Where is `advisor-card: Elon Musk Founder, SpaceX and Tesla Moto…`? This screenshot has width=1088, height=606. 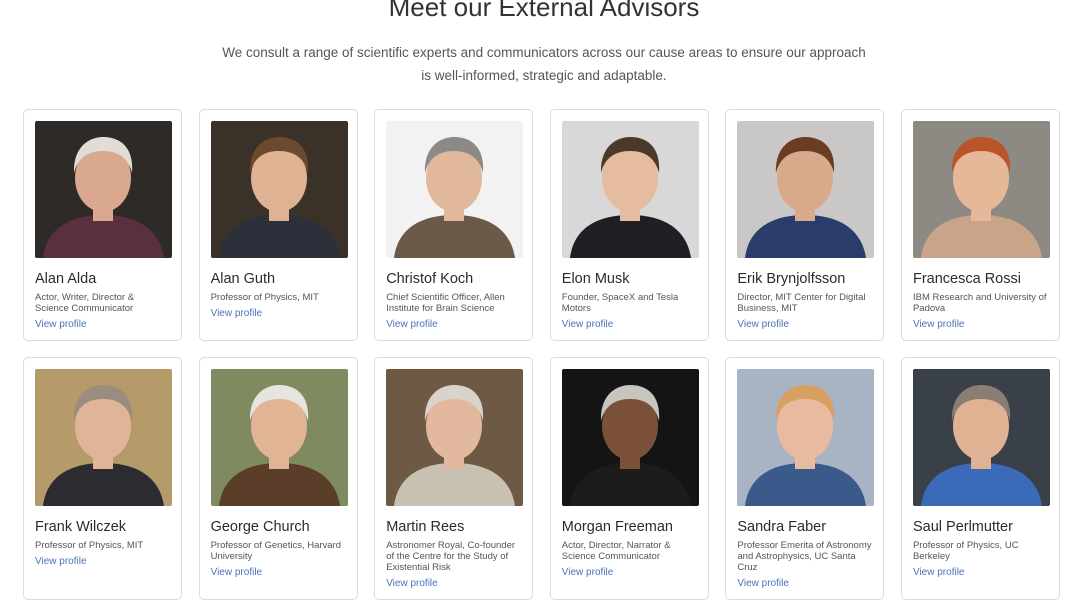
advisor-card: Elon Musk Founder, SpaceX and Tesla Moto… is located at coordinates (629, 225).